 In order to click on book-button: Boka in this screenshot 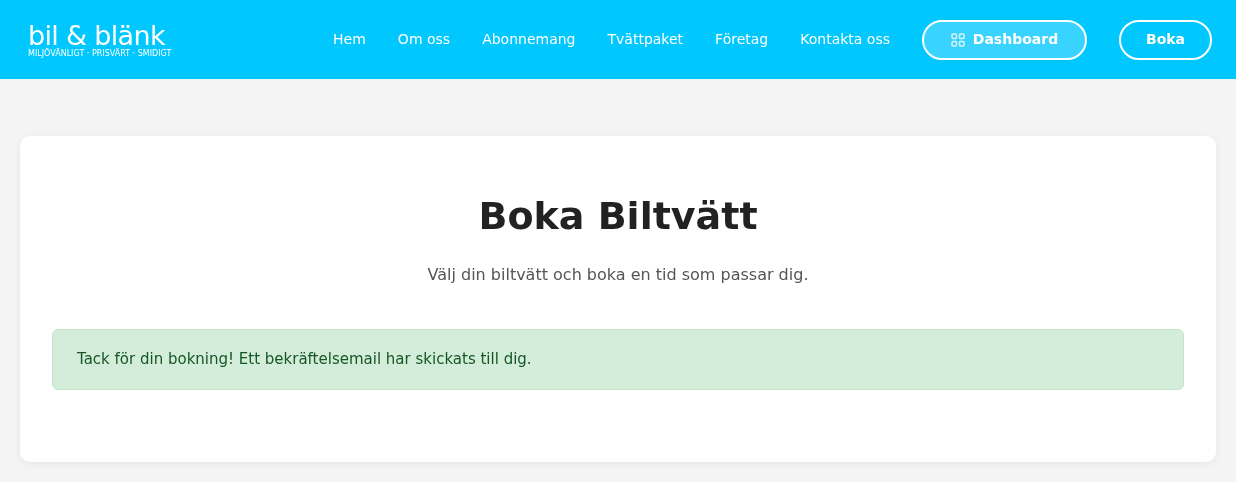, I will do `click(1165, 39)`.